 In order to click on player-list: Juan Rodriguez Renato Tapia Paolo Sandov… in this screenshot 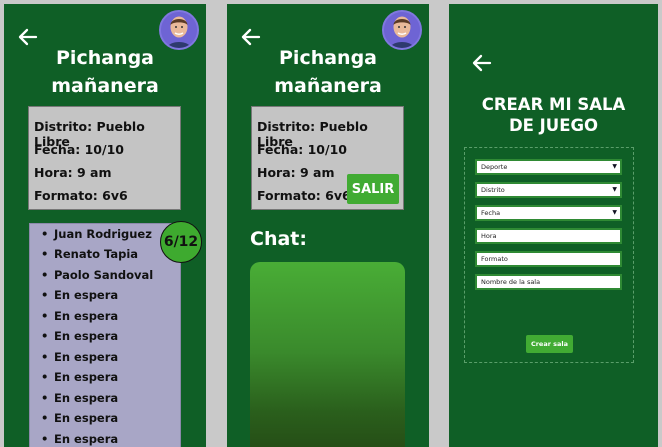, I will do `click(105, 335)`.